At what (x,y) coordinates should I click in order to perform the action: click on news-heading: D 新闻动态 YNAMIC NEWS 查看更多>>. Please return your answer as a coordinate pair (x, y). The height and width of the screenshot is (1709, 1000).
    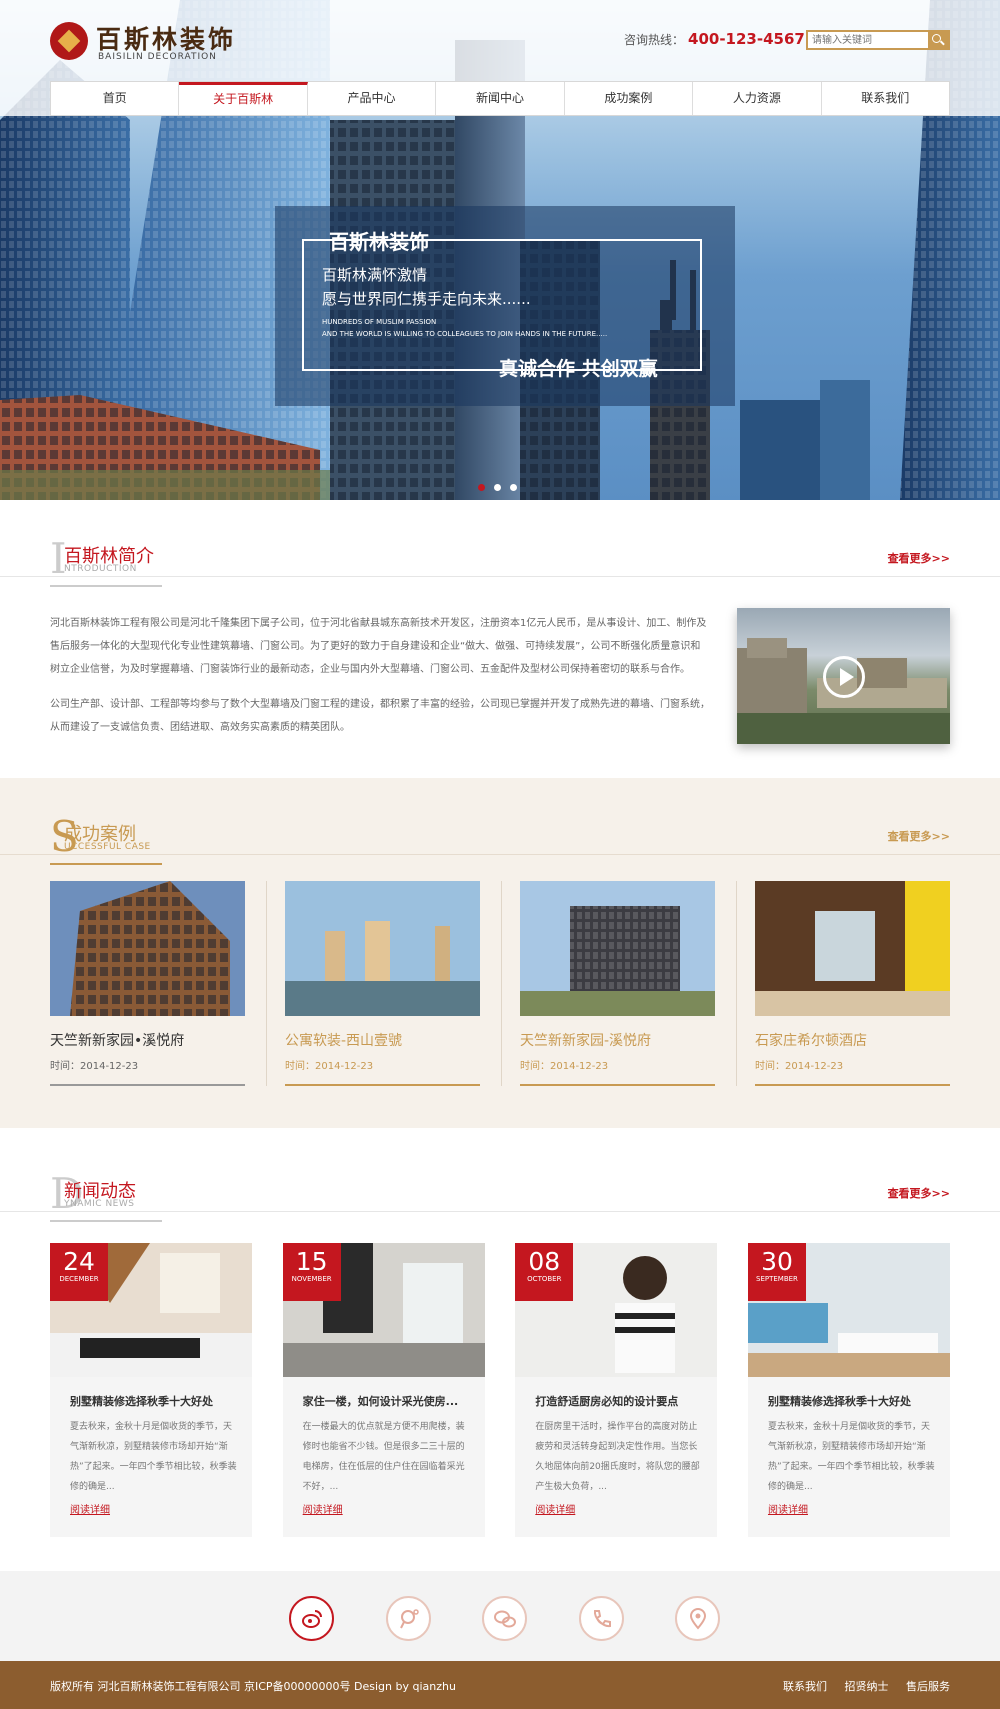
    Looking at the image, I should click on (500, 1200).